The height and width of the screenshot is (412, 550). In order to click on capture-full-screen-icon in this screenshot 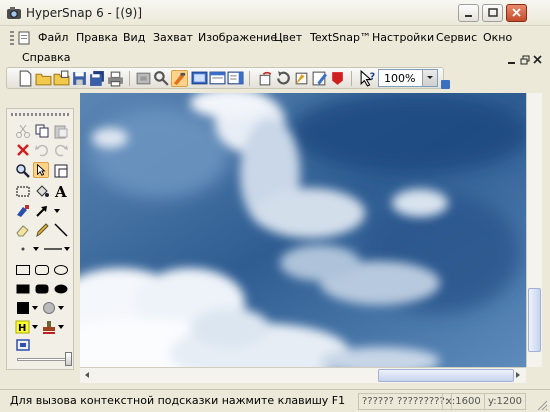, I will do `click(199, 78)`.